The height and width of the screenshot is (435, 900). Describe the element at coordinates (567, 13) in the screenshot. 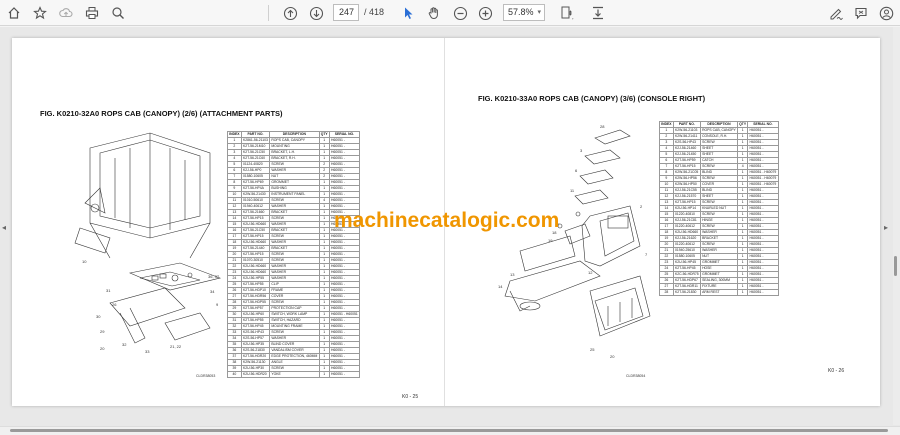

I see `fit-page-icon` at that location.